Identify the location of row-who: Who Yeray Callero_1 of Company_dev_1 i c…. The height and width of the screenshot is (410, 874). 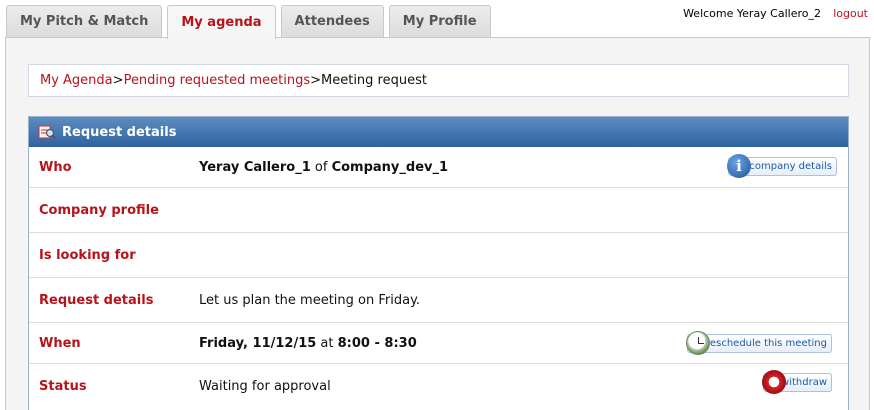
(438, 167).